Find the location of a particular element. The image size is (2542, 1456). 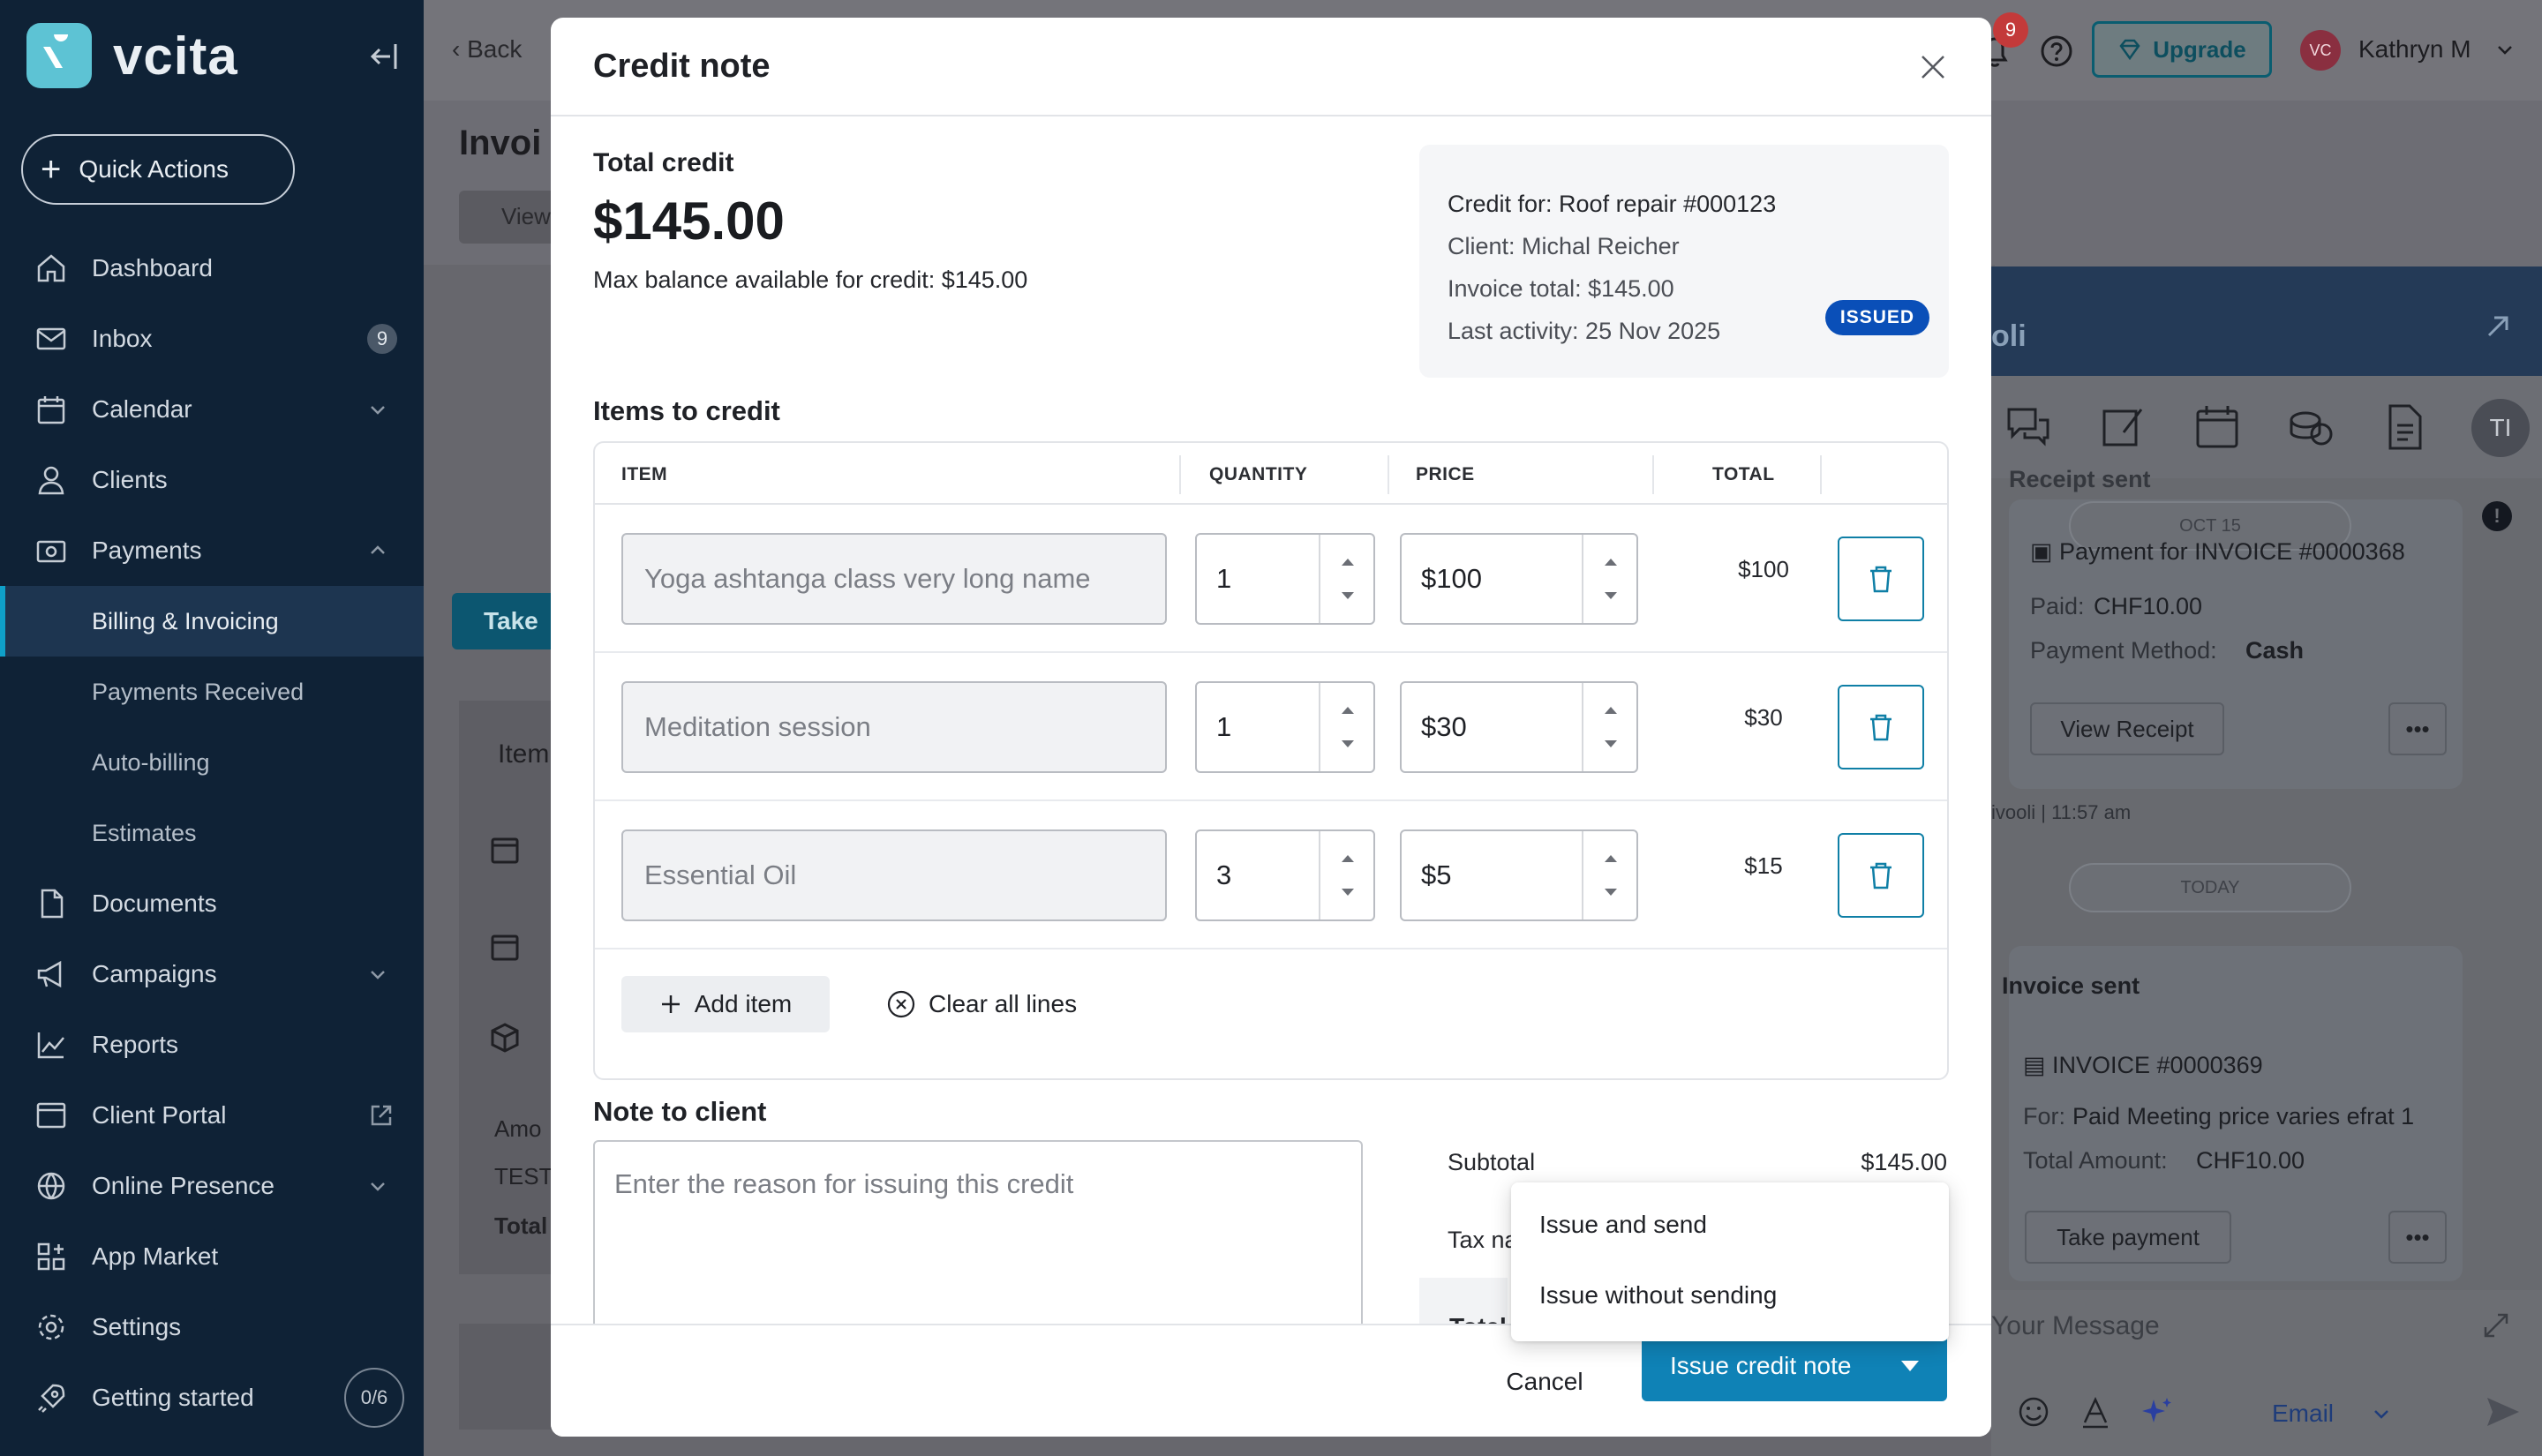

chat-bubbles-icon is located at coordinates (2029, 427).